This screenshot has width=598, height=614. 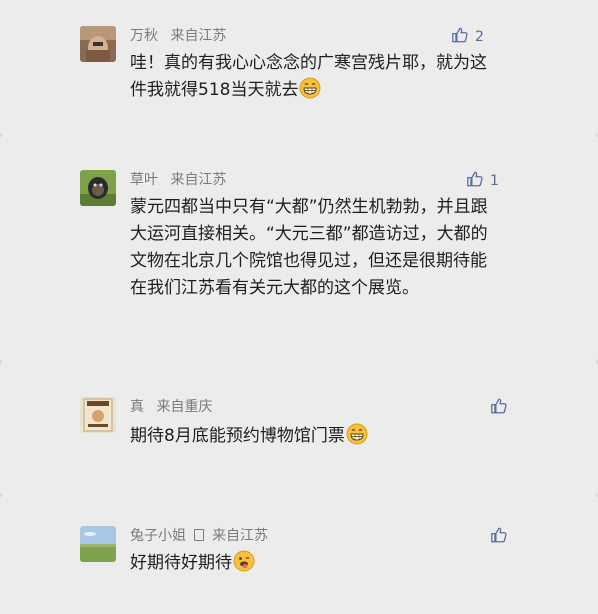 I want to click on comment-meta: 草叶 来自江苏, so click(x=178, y=180).